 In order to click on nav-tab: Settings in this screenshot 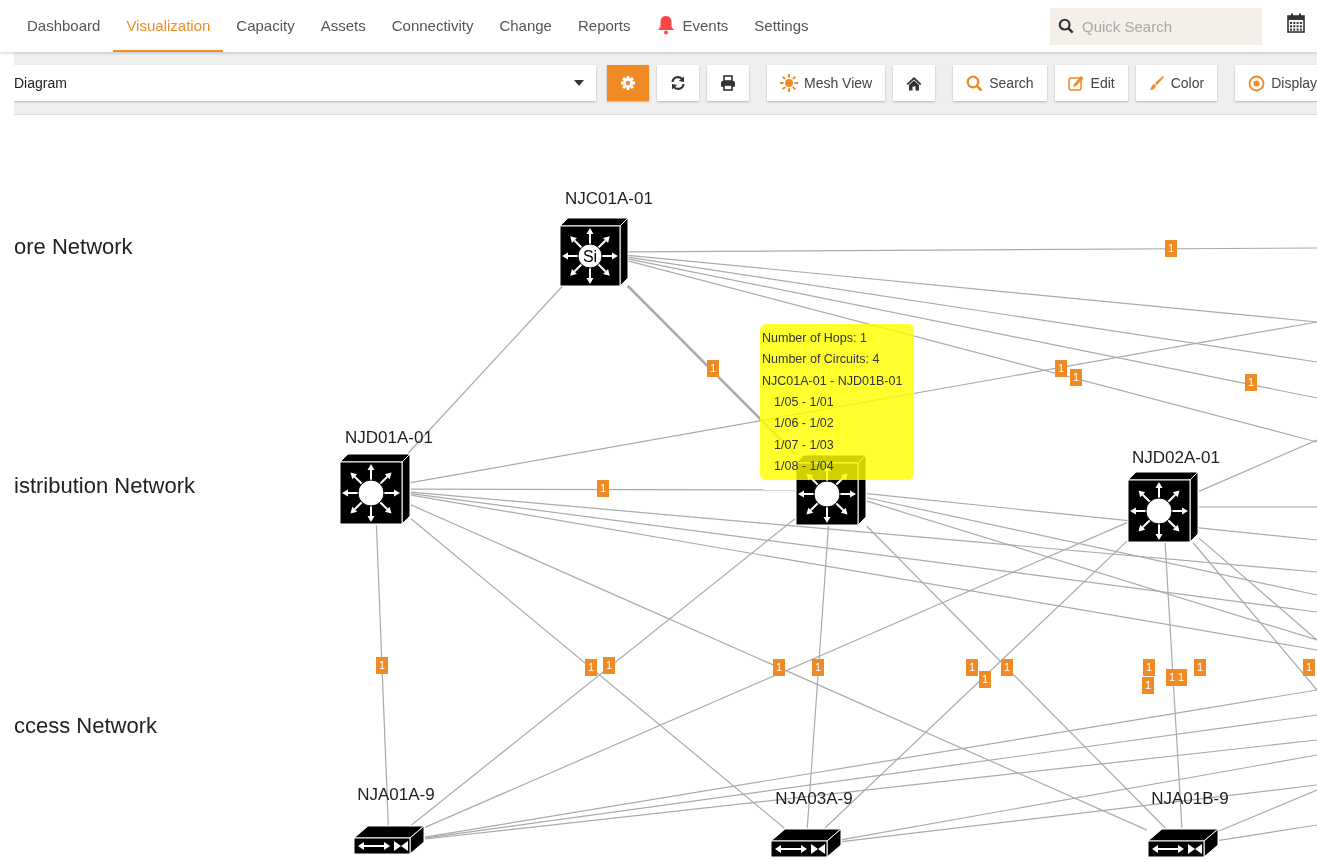, I will do `click(781, 26)`.